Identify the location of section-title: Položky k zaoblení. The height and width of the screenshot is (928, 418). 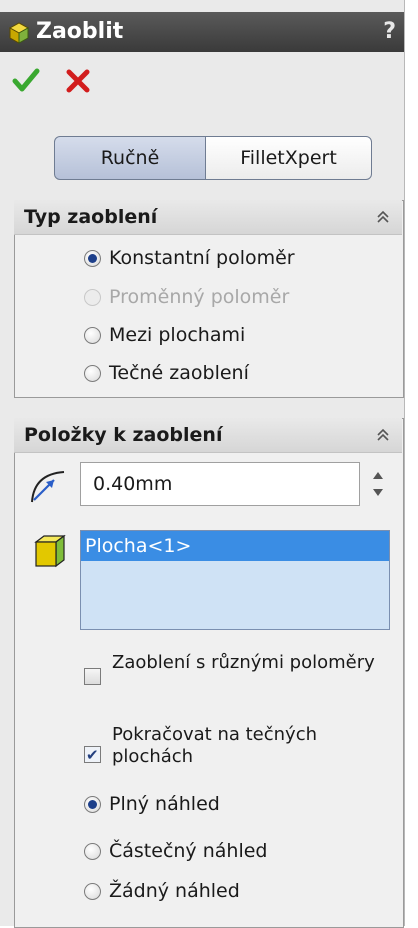
(123, 435).